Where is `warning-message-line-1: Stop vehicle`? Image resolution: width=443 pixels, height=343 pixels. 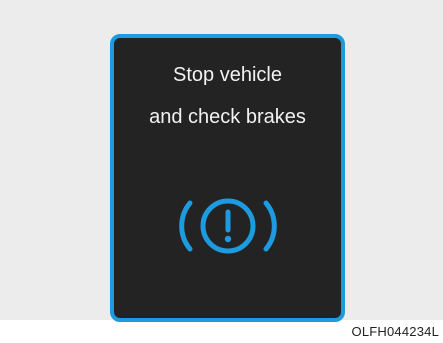
warning-message-line-1: Stop vehicle is located at coordinates (227, 75).